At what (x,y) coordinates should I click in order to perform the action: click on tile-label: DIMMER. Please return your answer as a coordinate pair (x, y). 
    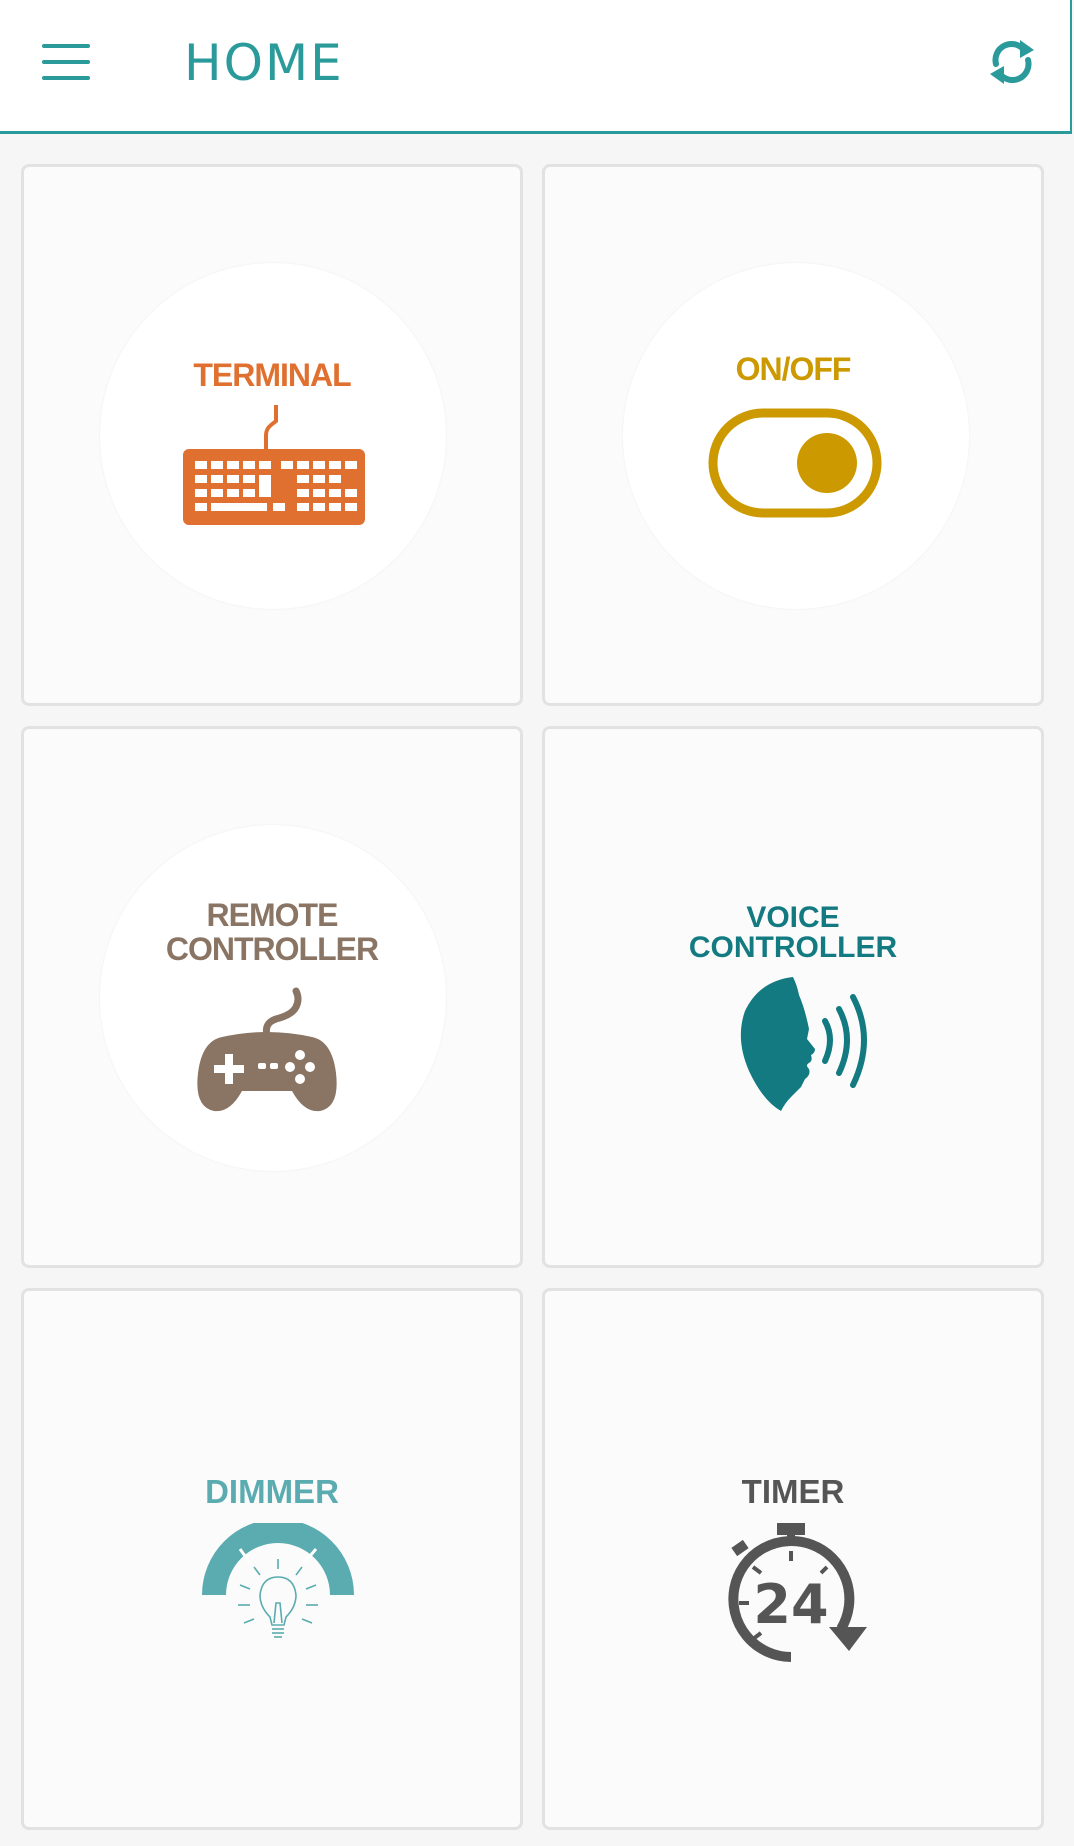
    Looking at the image, I should click on (272, 1491).